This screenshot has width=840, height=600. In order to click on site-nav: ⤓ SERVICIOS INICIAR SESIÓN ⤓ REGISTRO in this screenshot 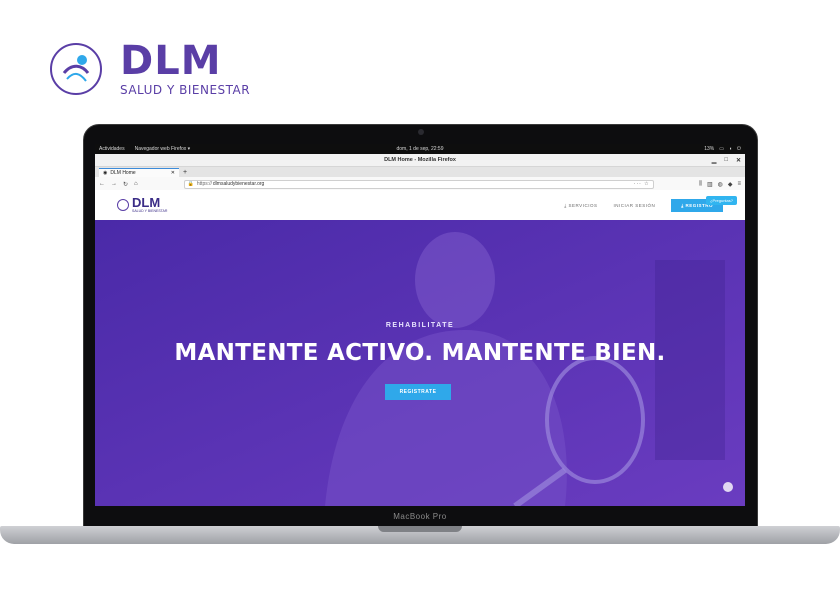, I will do `click(643, 205)`.